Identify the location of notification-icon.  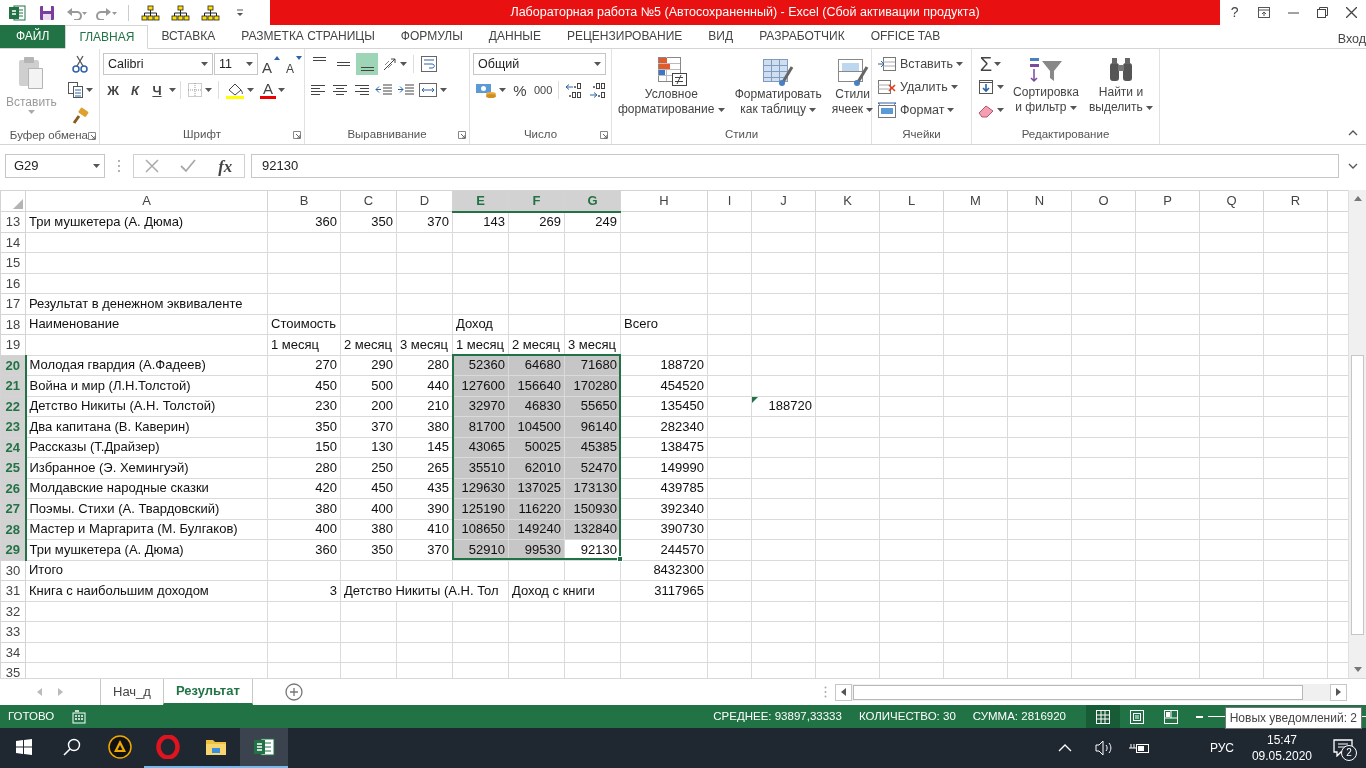
(1343, 748).